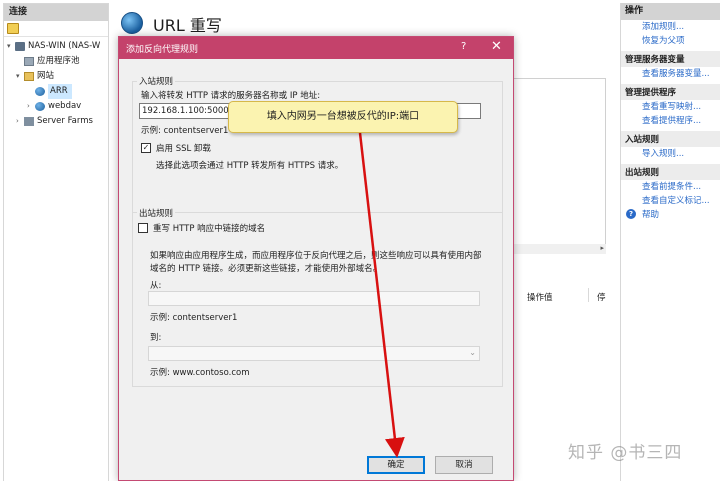  What do you see at coordinates (625, 453) in the screenshot?
I see `watermark: 知乎 @书三四` at bounding box center [625, 453].